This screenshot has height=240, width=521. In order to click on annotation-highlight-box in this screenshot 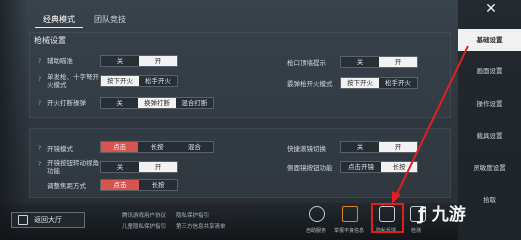, I will do `click(387, 218)`.